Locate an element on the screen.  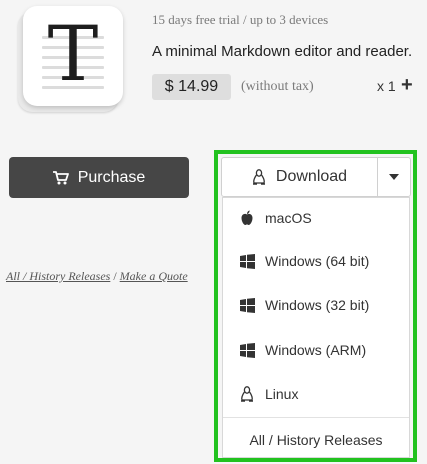
quote-link: Make a Quote is located at coordinates (154, 276).